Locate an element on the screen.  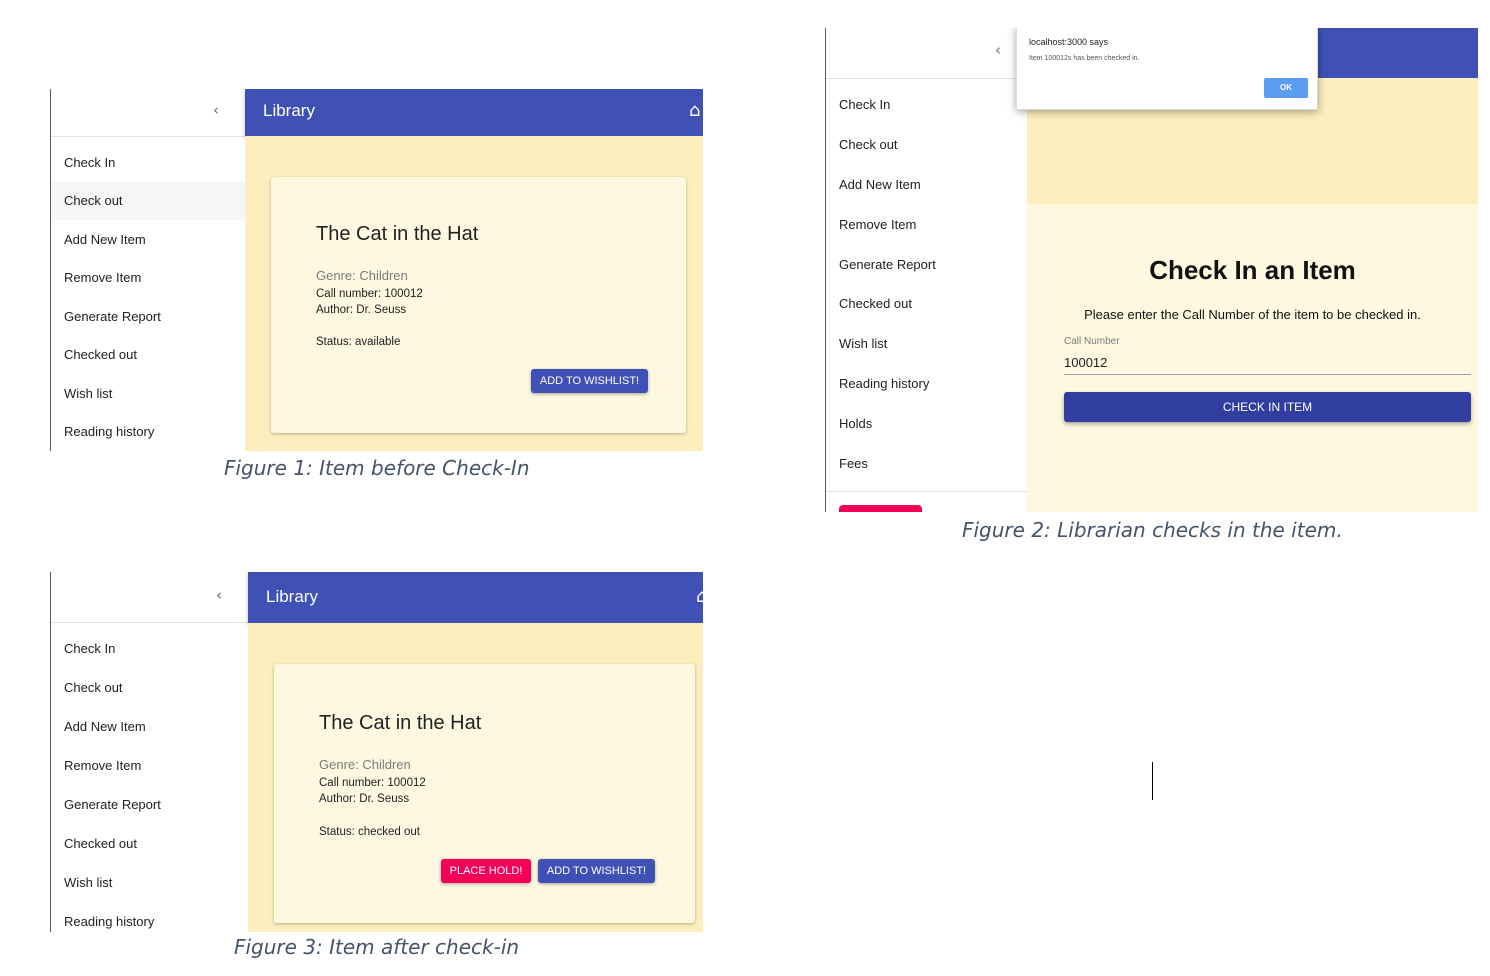
logout-button is located at coordinates (880, 508).